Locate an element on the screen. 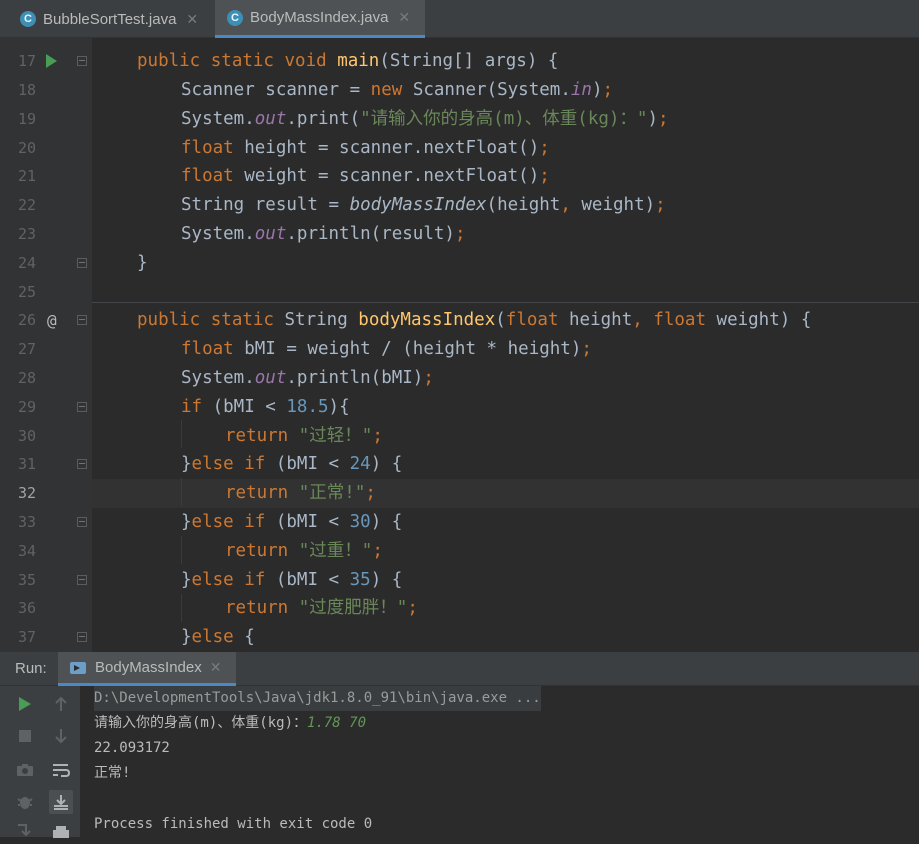 The image size is (919, 844). code-token: .println(bMI) is located at coordinates (355, 378).